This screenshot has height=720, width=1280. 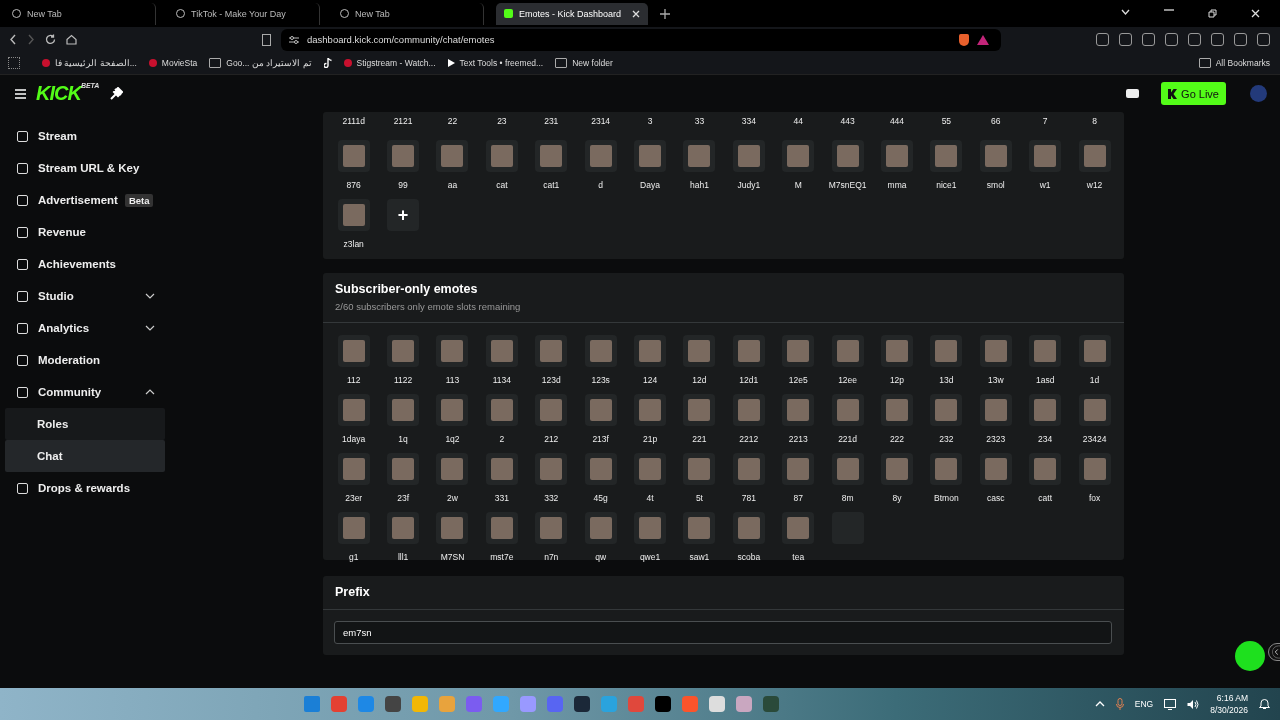 What do you see at coordinates (82, 392) in the screenshot?
I see `sidebar-item: Community` at bounding box center [82, 392].